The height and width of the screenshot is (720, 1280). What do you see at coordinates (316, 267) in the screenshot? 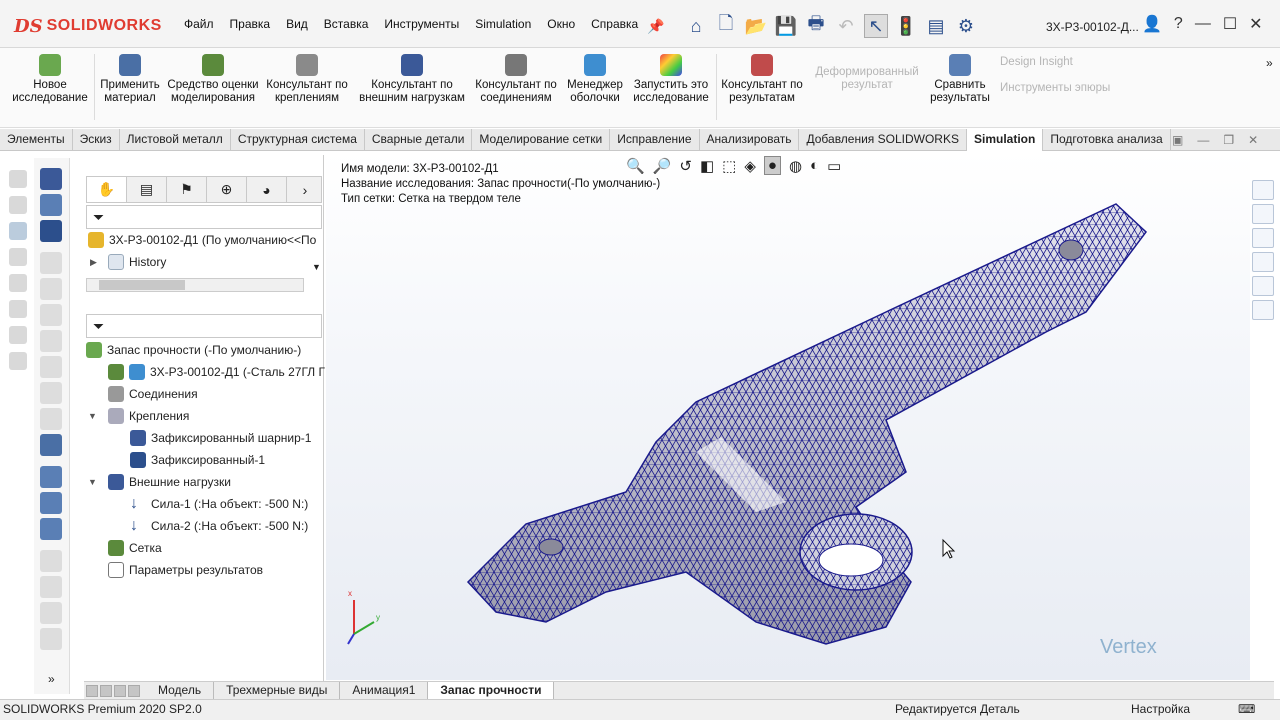
I see `scroll-down-icon: ▼` at bounding box center [316, 267].